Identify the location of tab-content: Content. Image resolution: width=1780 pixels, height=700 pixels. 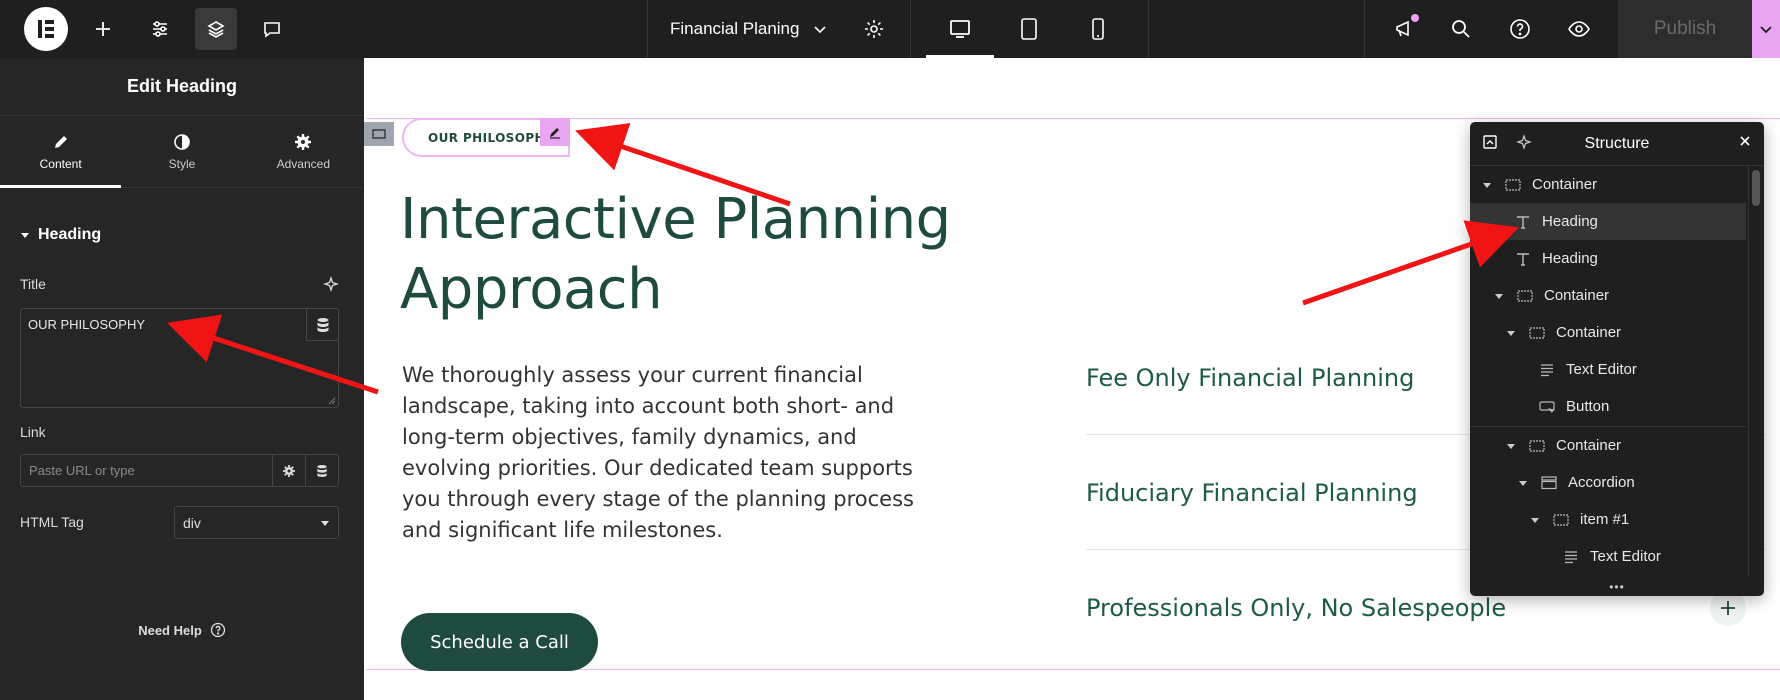
(61, 152).